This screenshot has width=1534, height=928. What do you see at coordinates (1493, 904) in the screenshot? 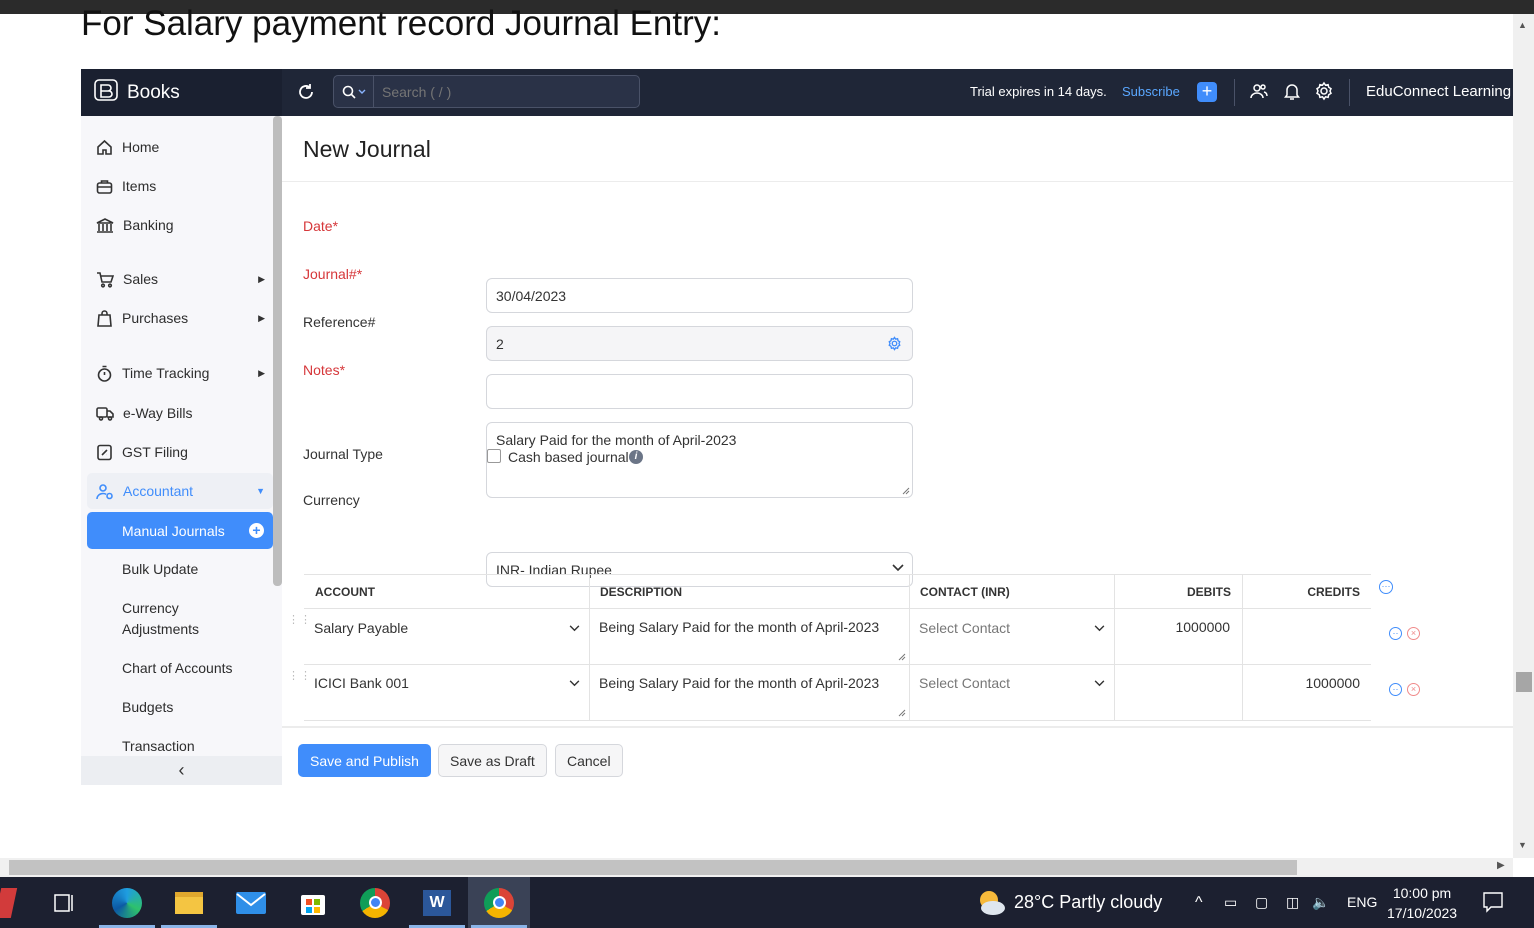
I see `notification-center-icon` at bounding box center [1493, 904].